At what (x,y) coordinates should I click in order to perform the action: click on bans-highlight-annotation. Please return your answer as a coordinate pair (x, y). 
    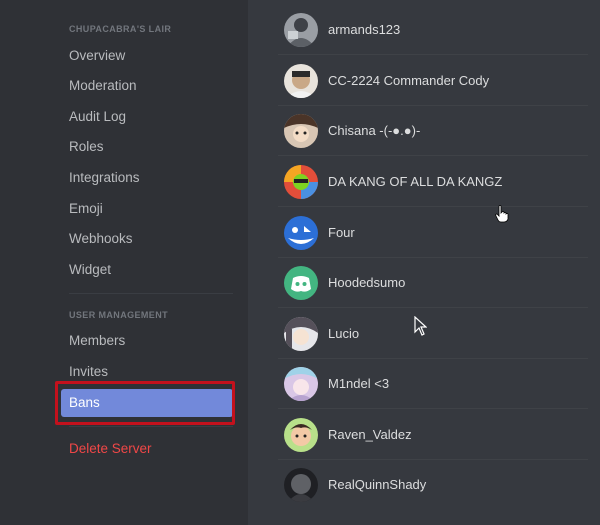
    Looking at the image, I should click on (145, 403).